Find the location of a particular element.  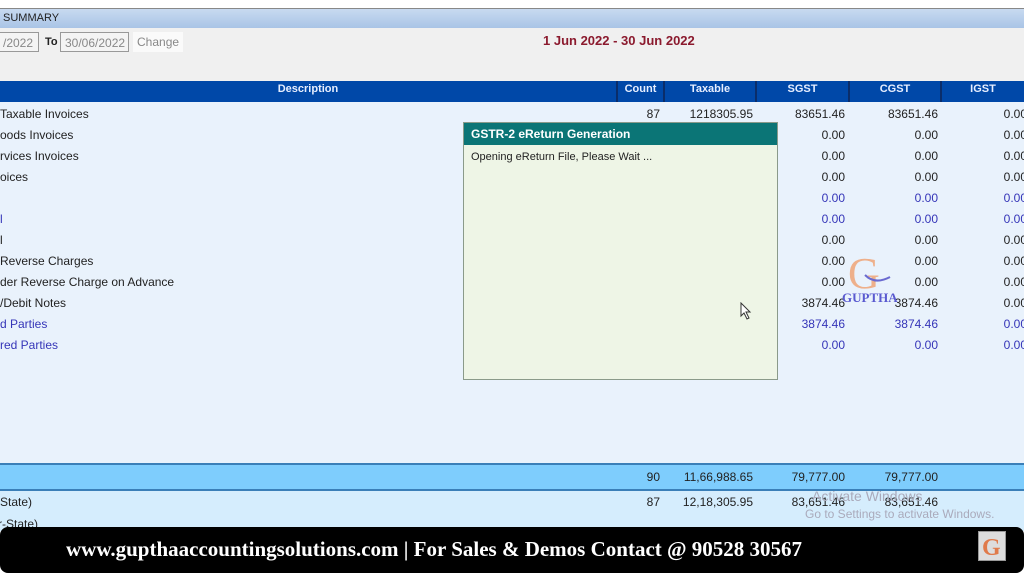

svg-text: GUPTHA is located at coordinates (870, 297).